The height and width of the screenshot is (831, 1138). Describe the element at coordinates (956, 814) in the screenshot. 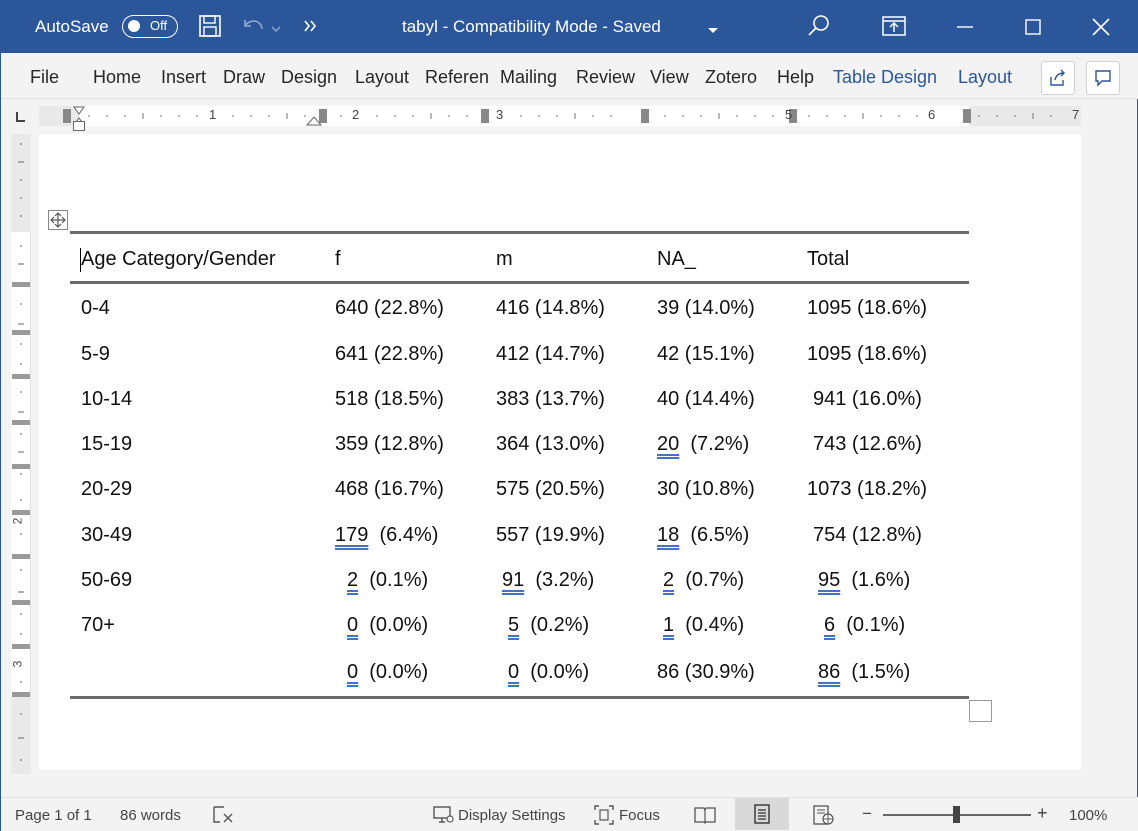

I see `zoom-slider-thumb` at that location.